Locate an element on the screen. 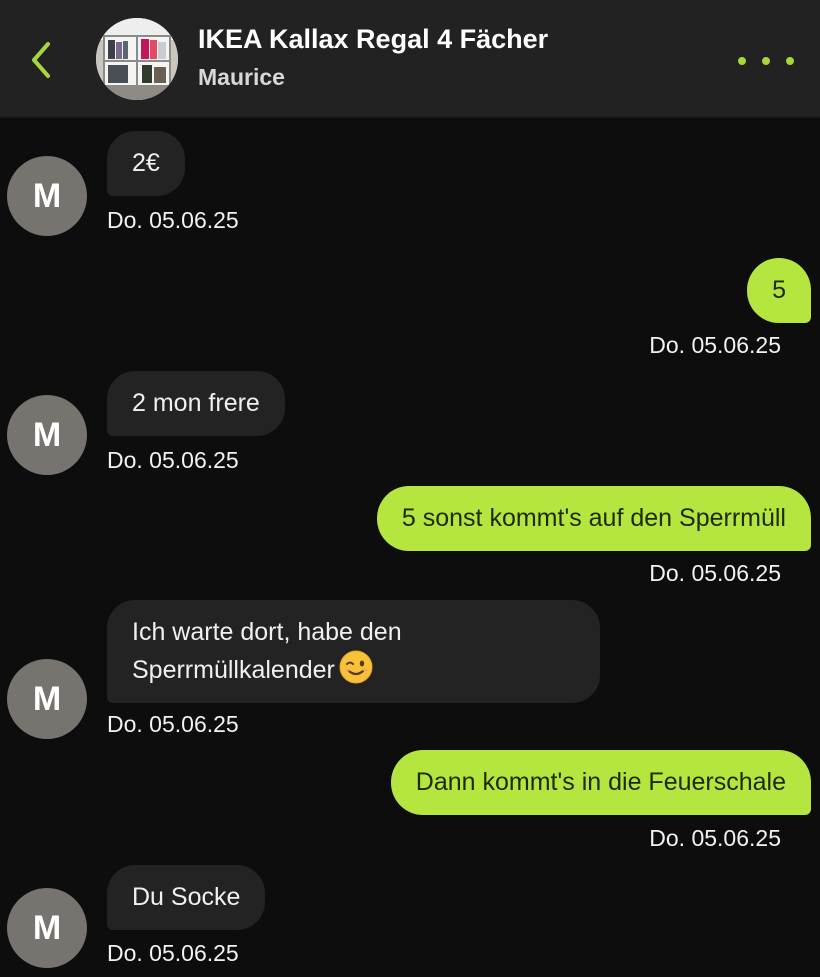 The width and height of the screenshot is (820, 977). incoming-message-bubble: 2 mon frere is located at coordinates (196, 403).